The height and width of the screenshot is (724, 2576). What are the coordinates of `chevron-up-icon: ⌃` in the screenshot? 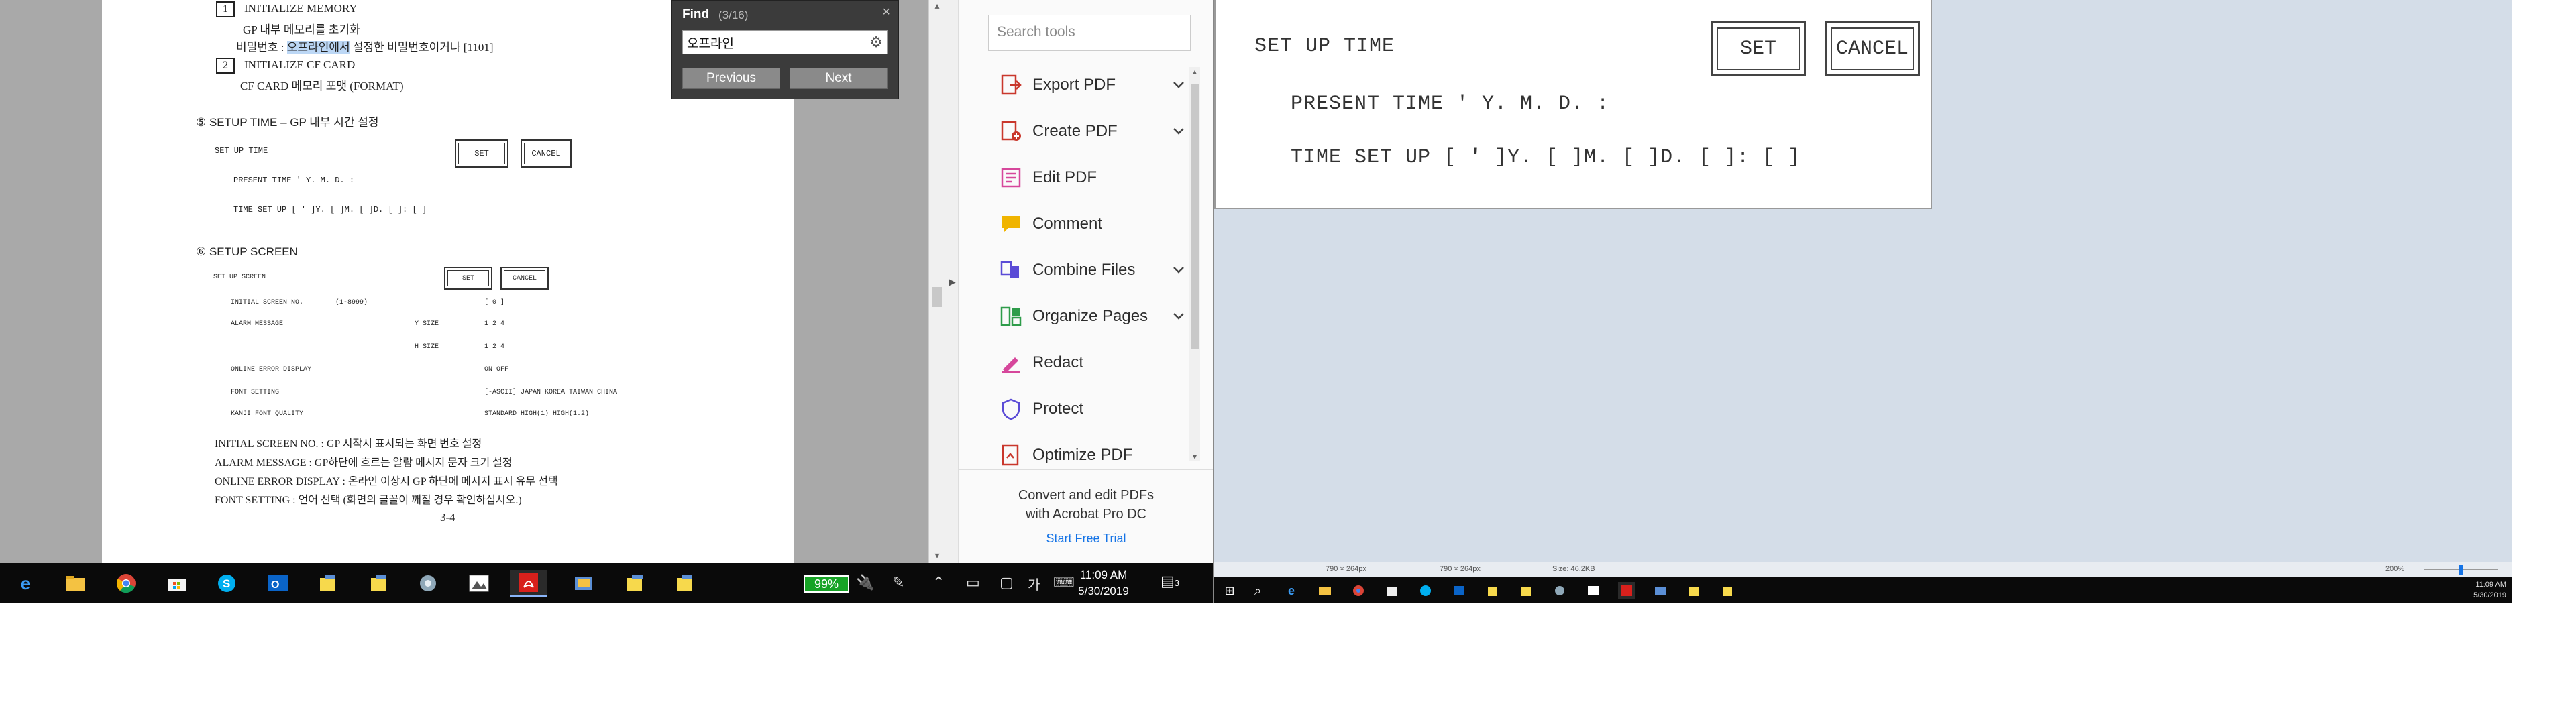 It's located at (938, 582).